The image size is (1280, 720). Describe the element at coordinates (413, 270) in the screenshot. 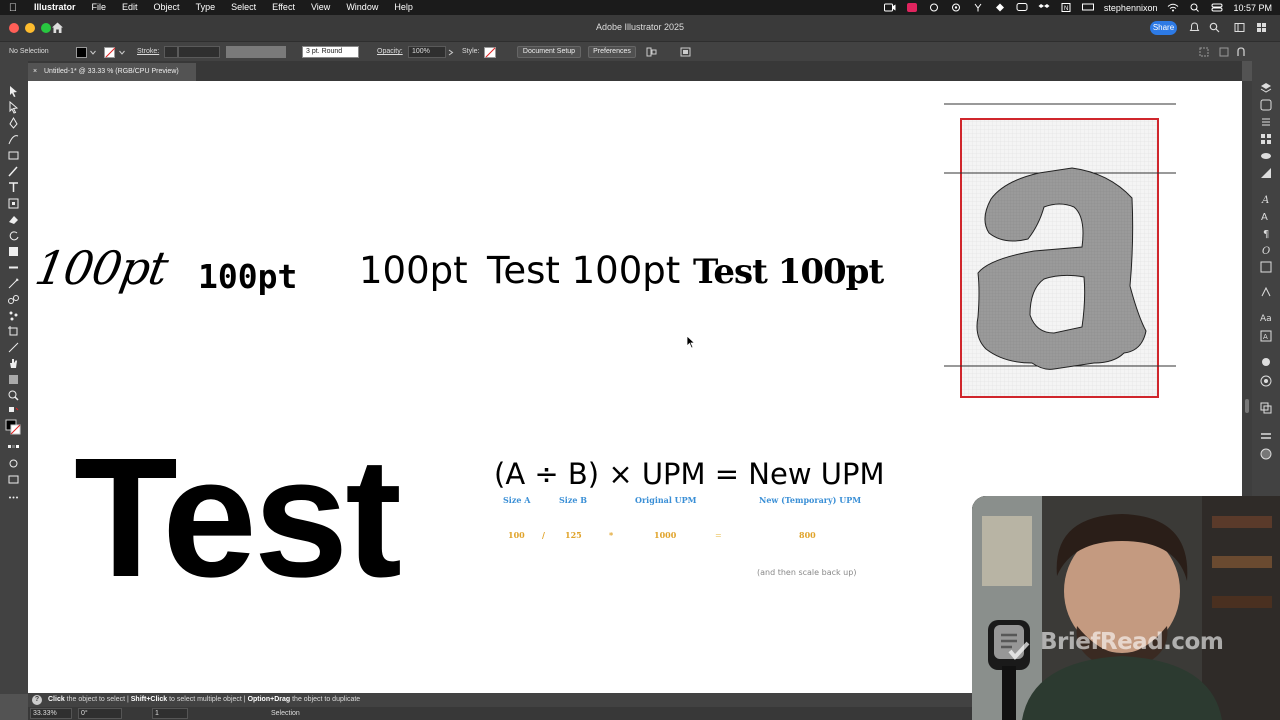

I see `sans-sample-text: 100pt` at that location.